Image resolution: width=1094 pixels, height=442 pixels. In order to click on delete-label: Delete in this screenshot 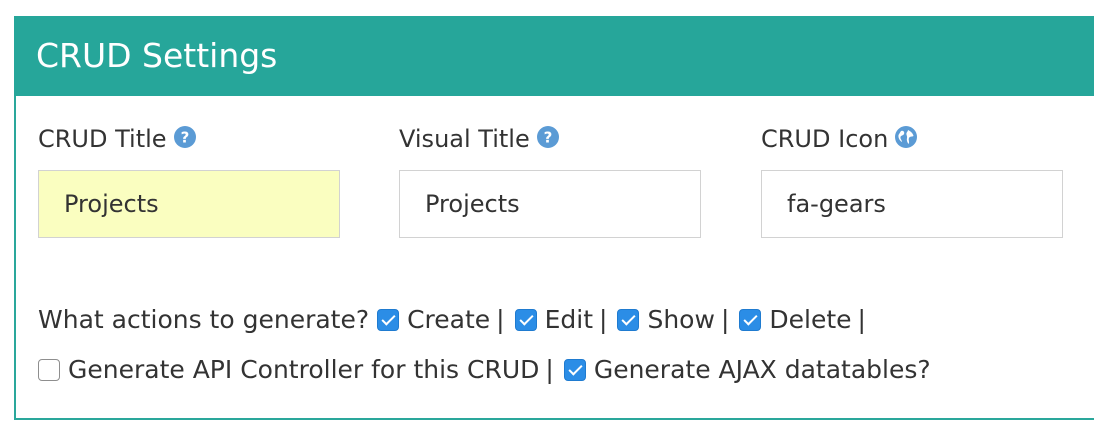, I will do `click(810, 319)`.